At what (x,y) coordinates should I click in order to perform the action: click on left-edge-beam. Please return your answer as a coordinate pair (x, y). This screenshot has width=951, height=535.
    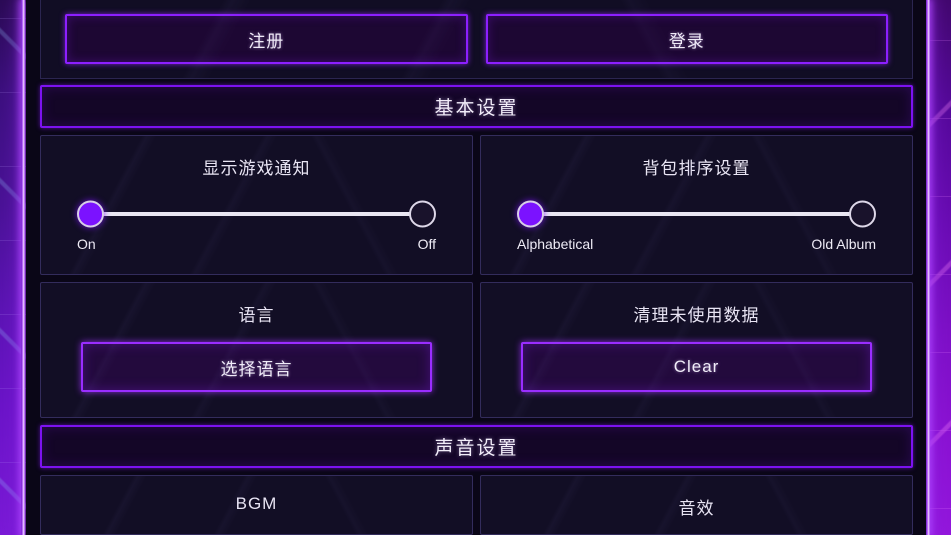
    Looking at the image, I should click on (23, 267).